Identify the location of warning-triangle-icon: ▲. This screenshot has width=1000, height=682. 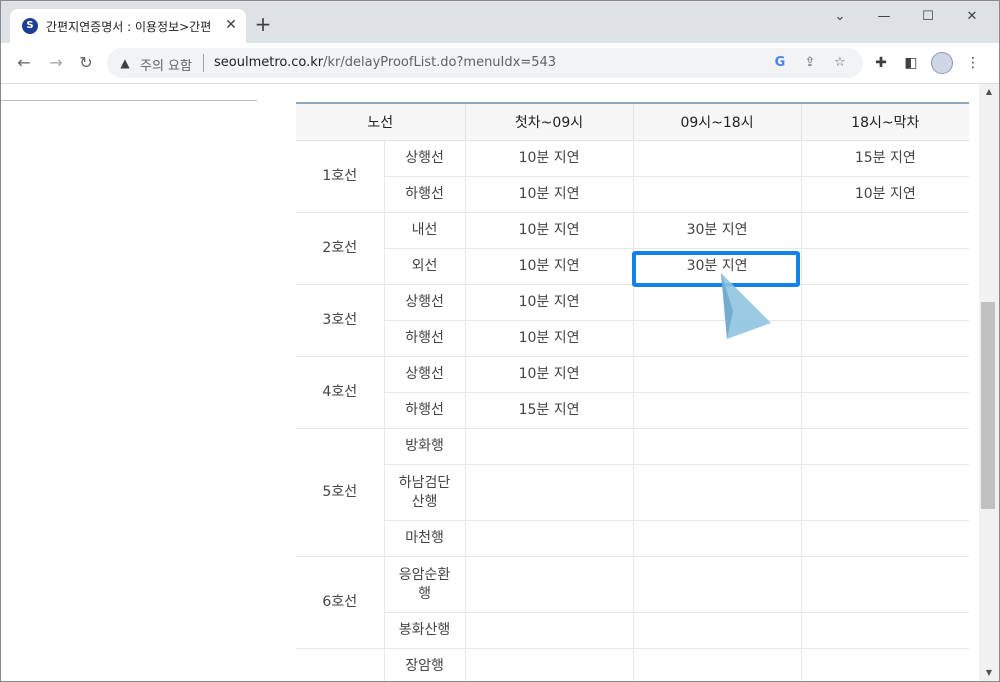
(125, 63).